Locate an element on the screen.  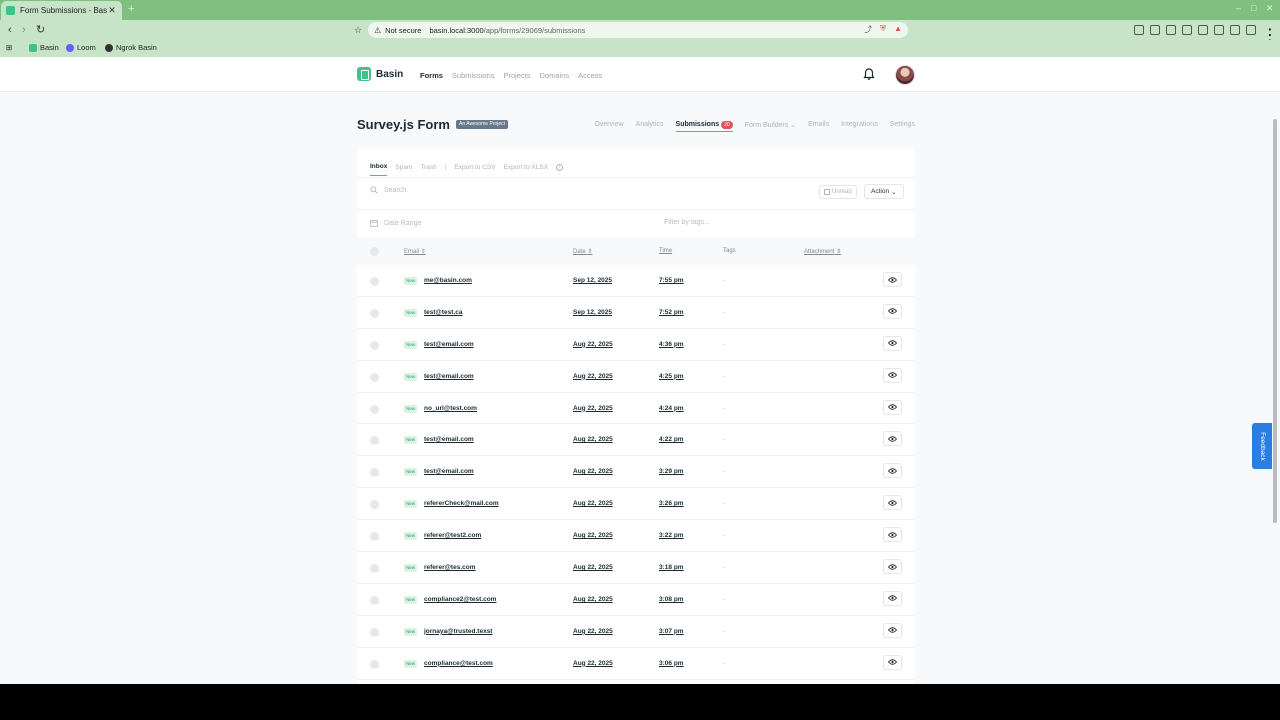
bookmark-star-icon: ☆ is located at coordinates (358, 30).